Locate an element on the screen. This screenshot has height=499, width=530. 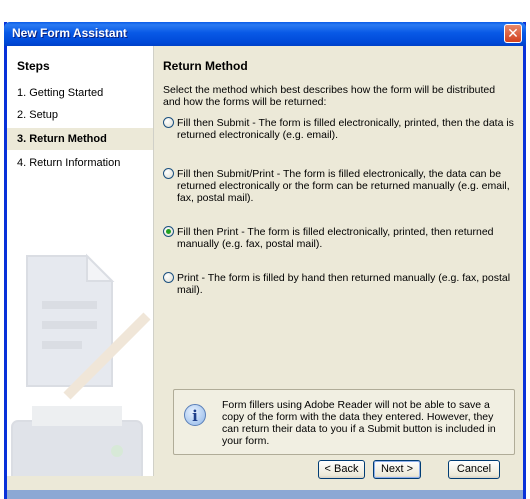
step-return-method: 3. Return Method is located at coordinates (80, 139).